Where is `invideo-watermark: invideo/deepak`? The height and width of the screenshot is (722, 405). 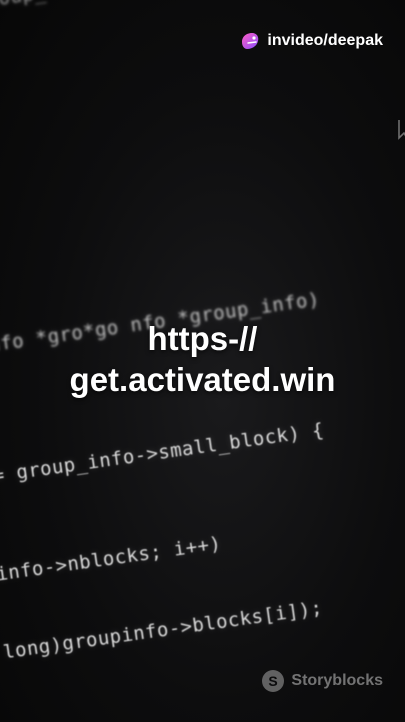
invideo-watermark: invideo/deepak is located at coordinates (311, 41).